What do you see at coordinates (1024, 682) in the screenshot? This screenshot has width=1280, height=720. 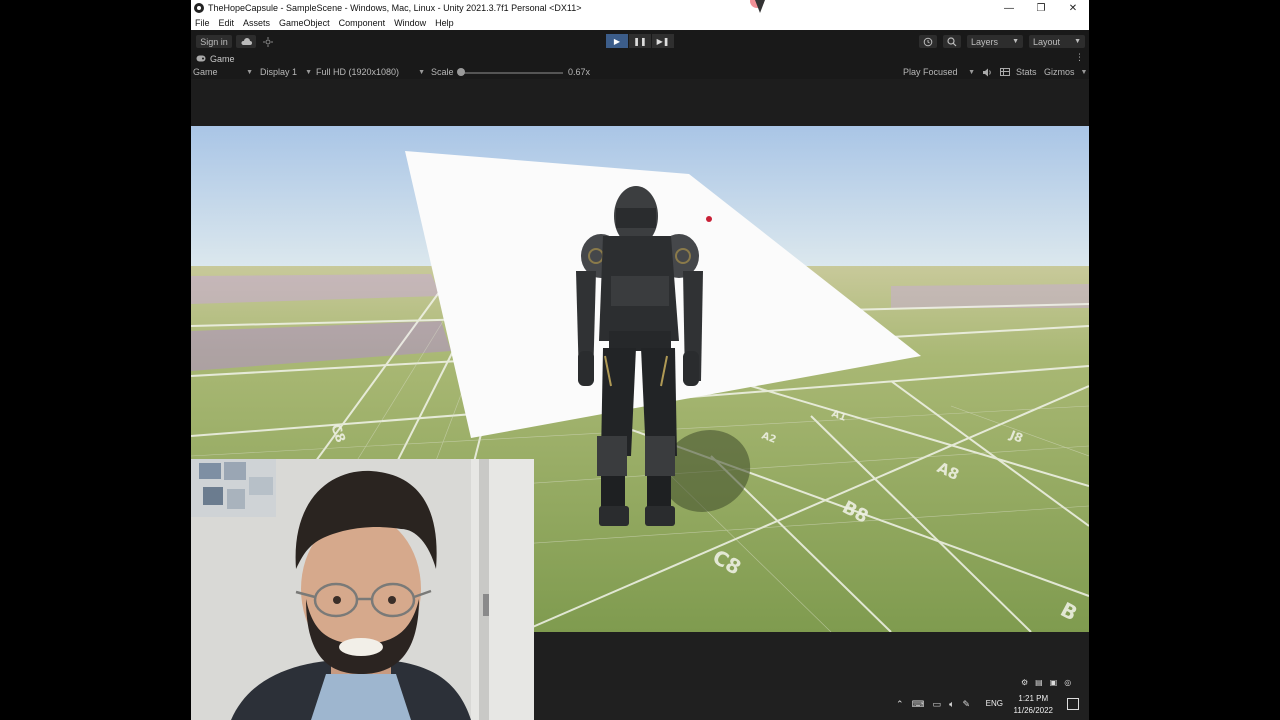 I see `gear-icon: ⚙` at bounding box center [1024, 682].